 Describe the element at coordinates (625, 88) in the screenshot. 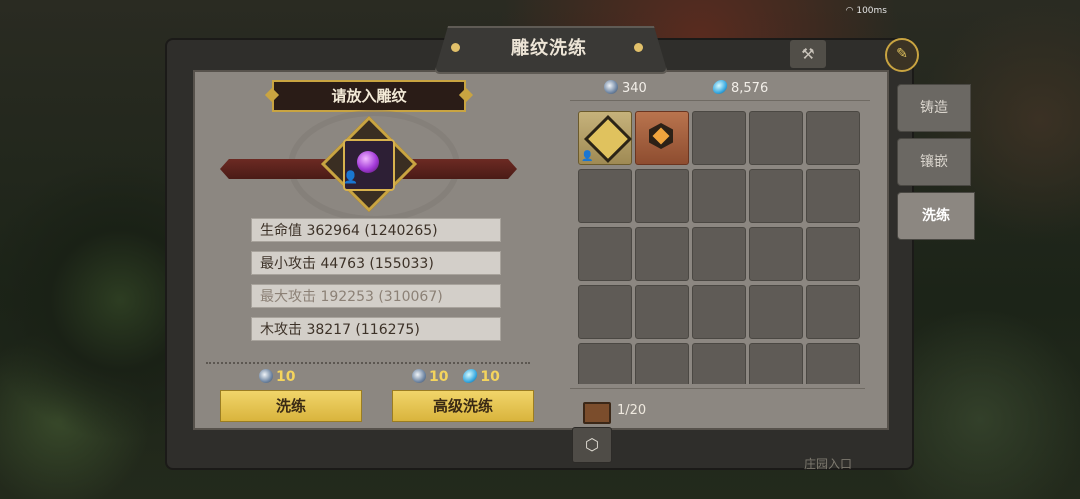

I see `stone-resource: 340` at that location.